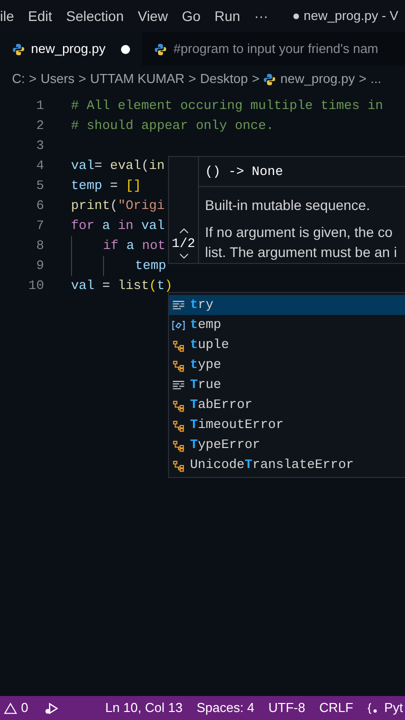  Describe the element at coordinates (287, 205) in the screenshot. I see `hover-summary: Built-in mutable sequence.` at that location.